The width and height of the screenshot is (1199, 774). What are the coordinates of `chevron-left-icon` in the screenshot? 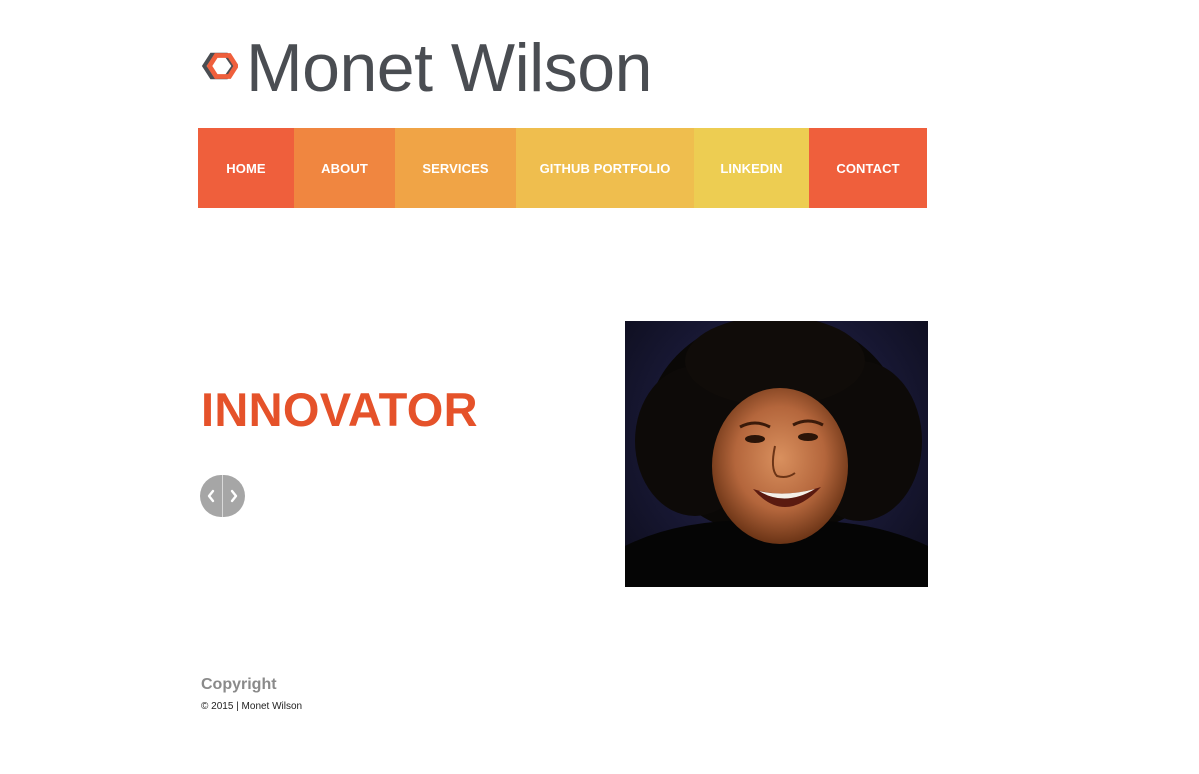 It's located at (211, 496).